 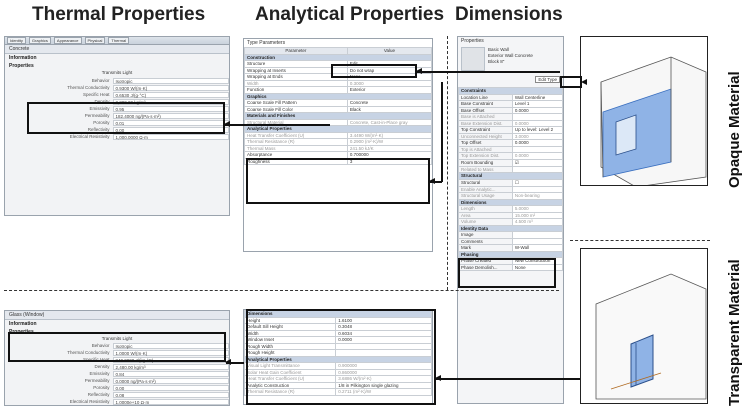 I want to click on separator-vertical, so click(x=447, y=163).